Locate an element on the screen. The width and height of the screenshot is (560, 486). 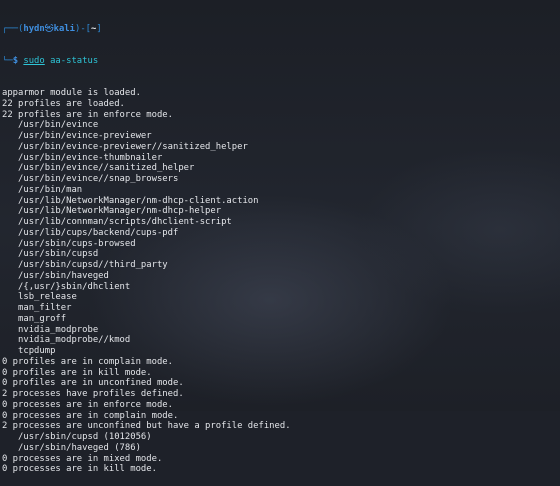
output-line: 0 profiles are in unconfined mode. is located at coordinates (93, 383).